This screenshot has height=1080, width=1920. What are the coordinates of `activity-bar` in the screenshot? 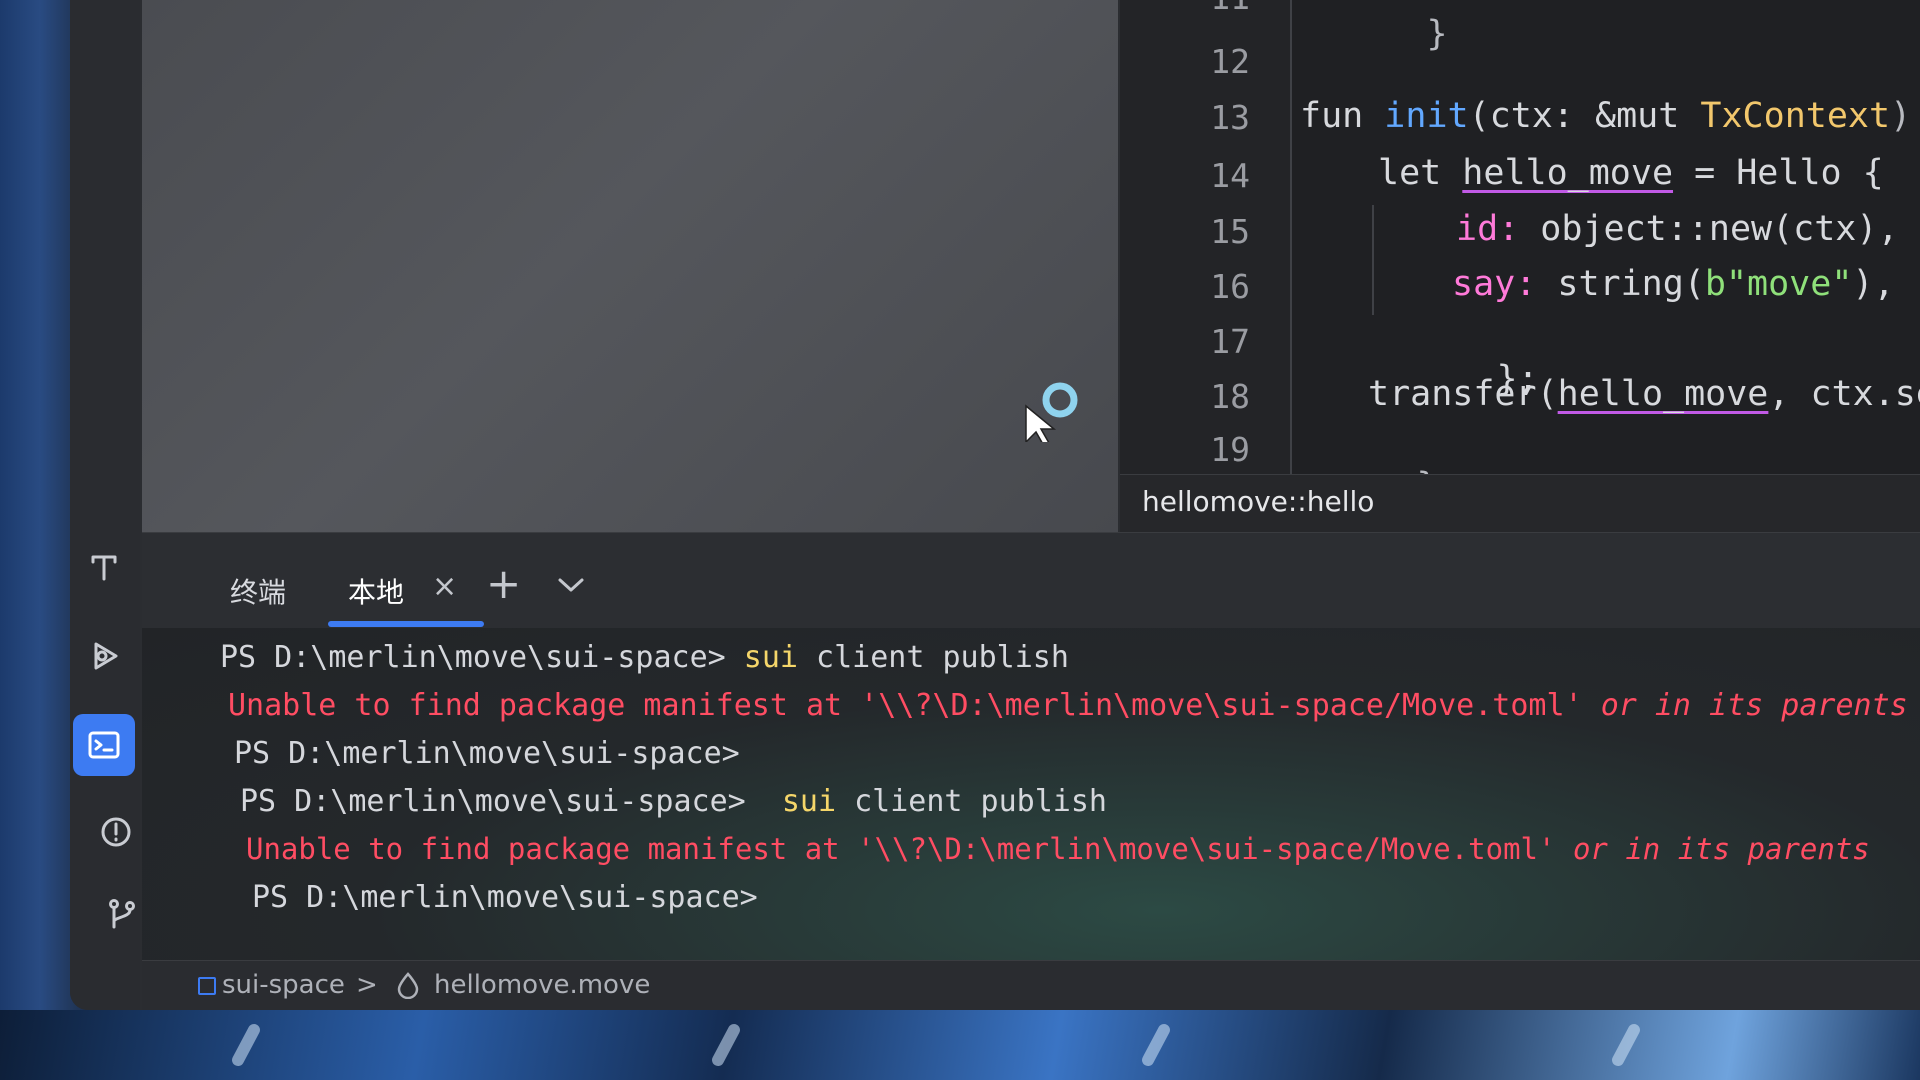 It's located at (105, 505).